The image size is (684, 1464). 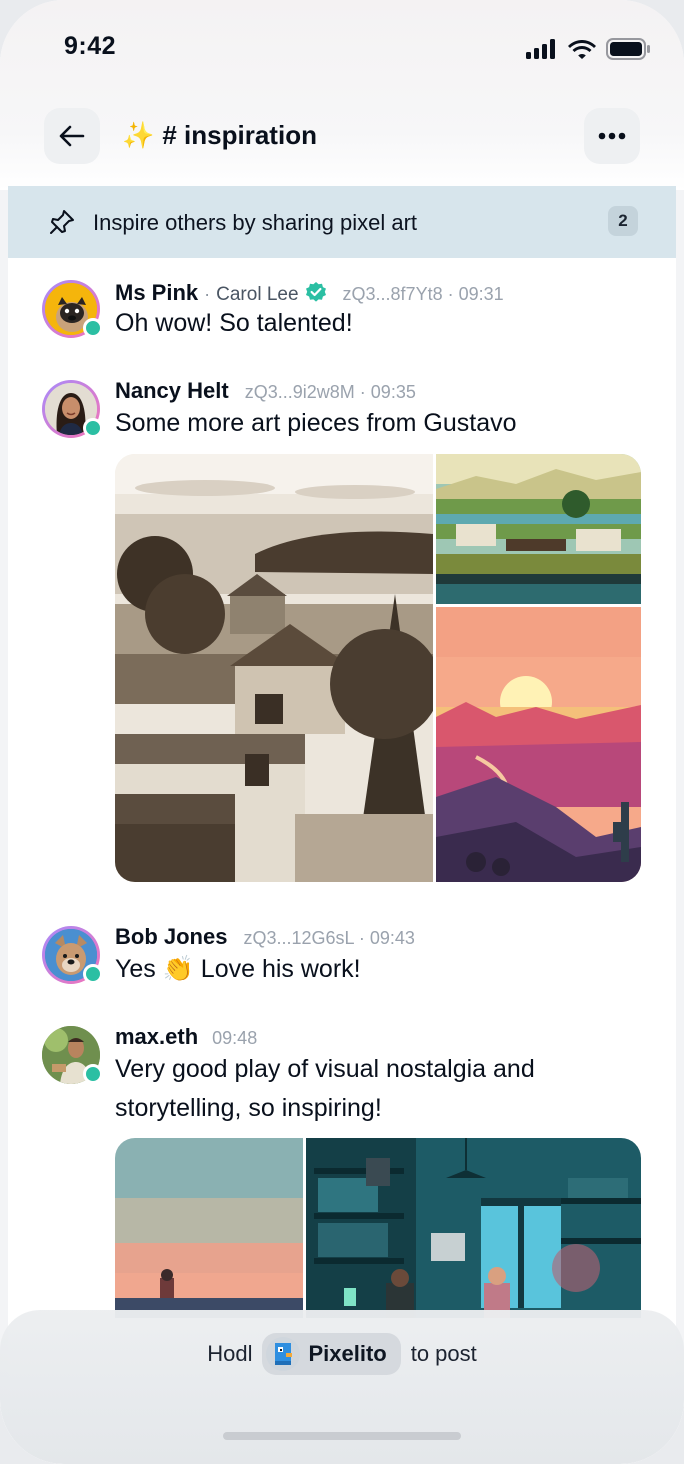 I want to click on message-time: 09:31, so click(x=481, y=294).